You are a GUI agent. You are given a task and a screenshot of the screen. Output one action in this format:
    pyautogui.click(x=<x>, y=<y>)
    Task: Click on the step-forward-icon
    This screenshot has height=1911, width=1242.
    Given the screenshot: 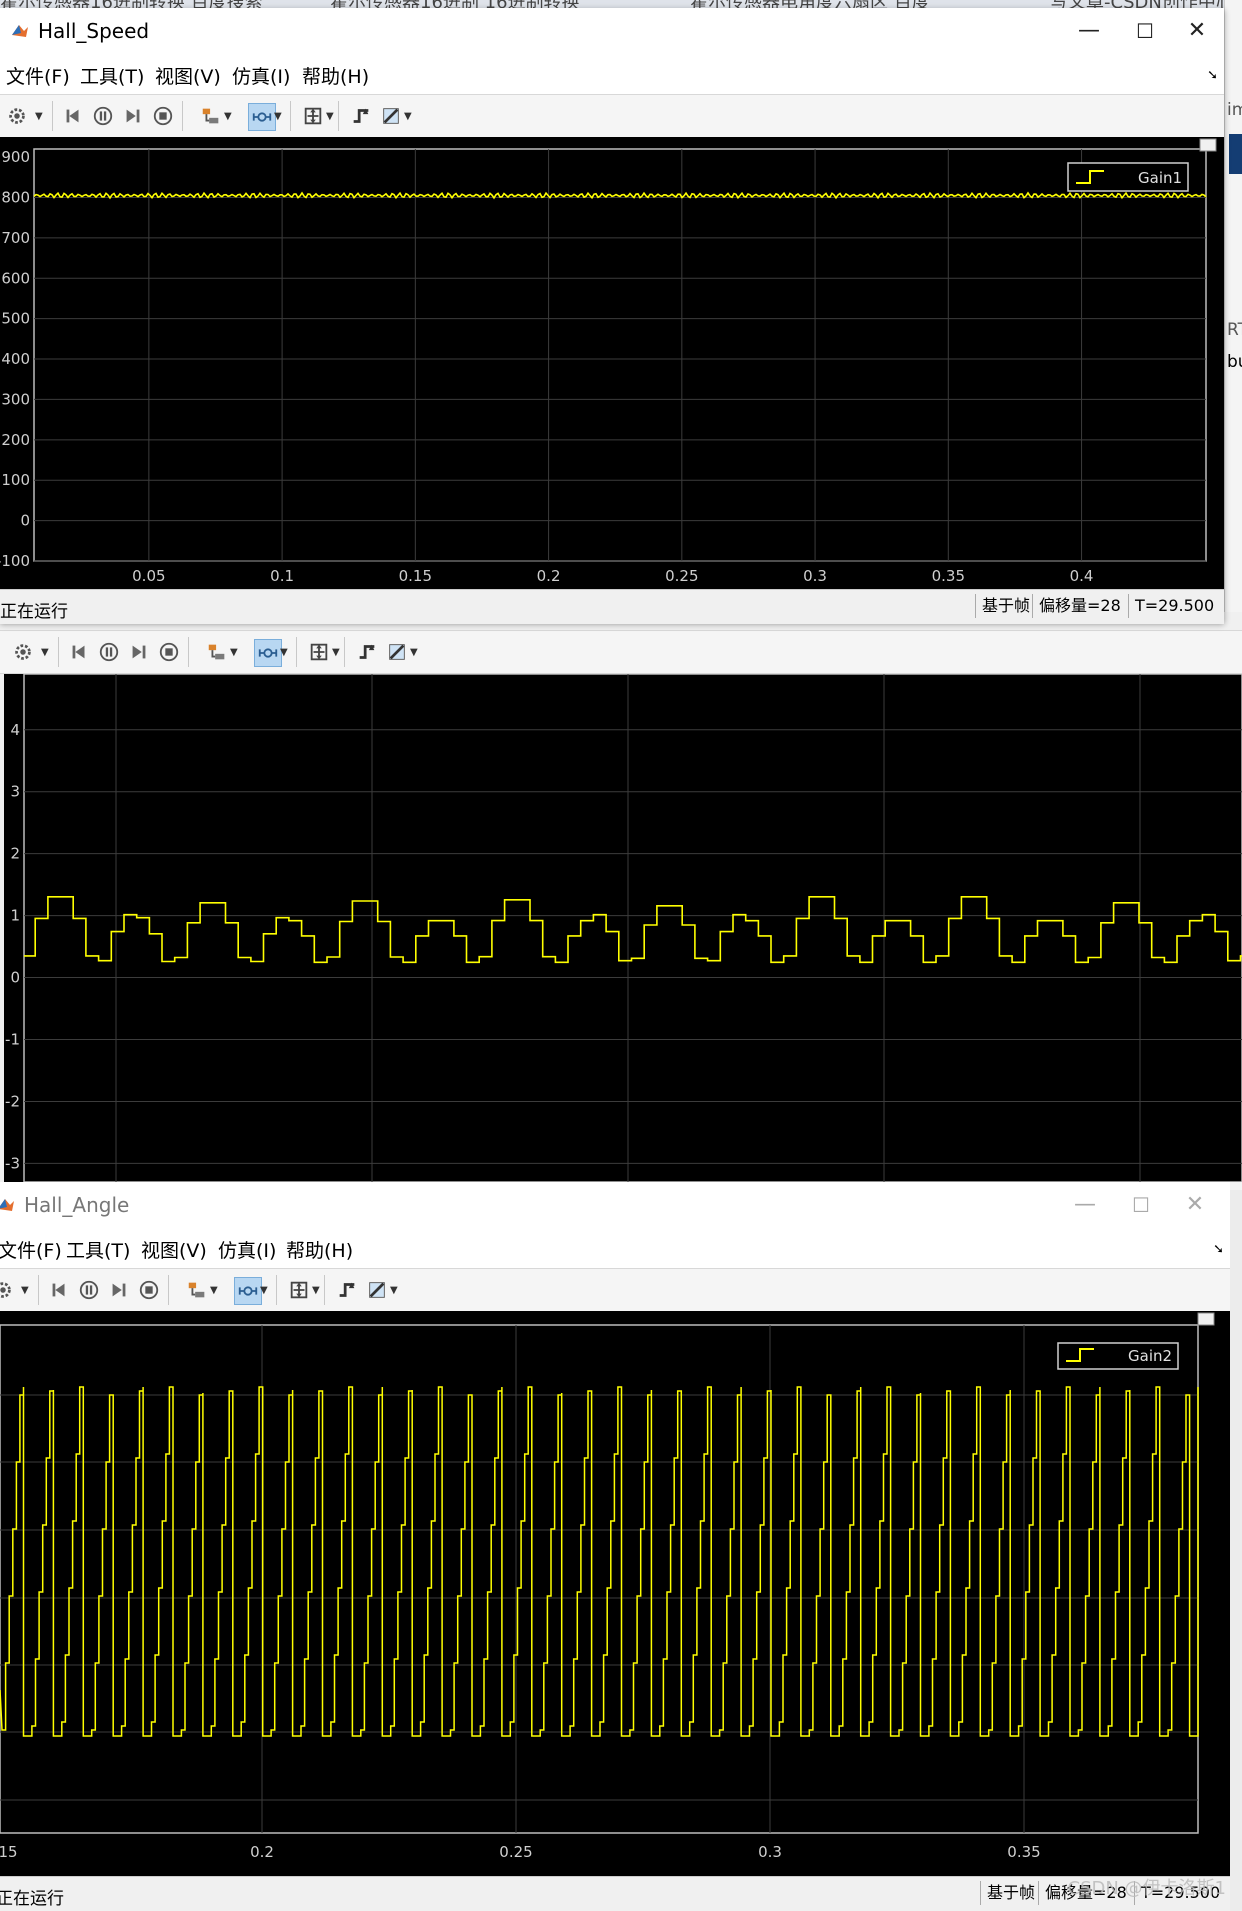 What is the action you would take?
    pyautogui.click(x=119, y=1290)
    